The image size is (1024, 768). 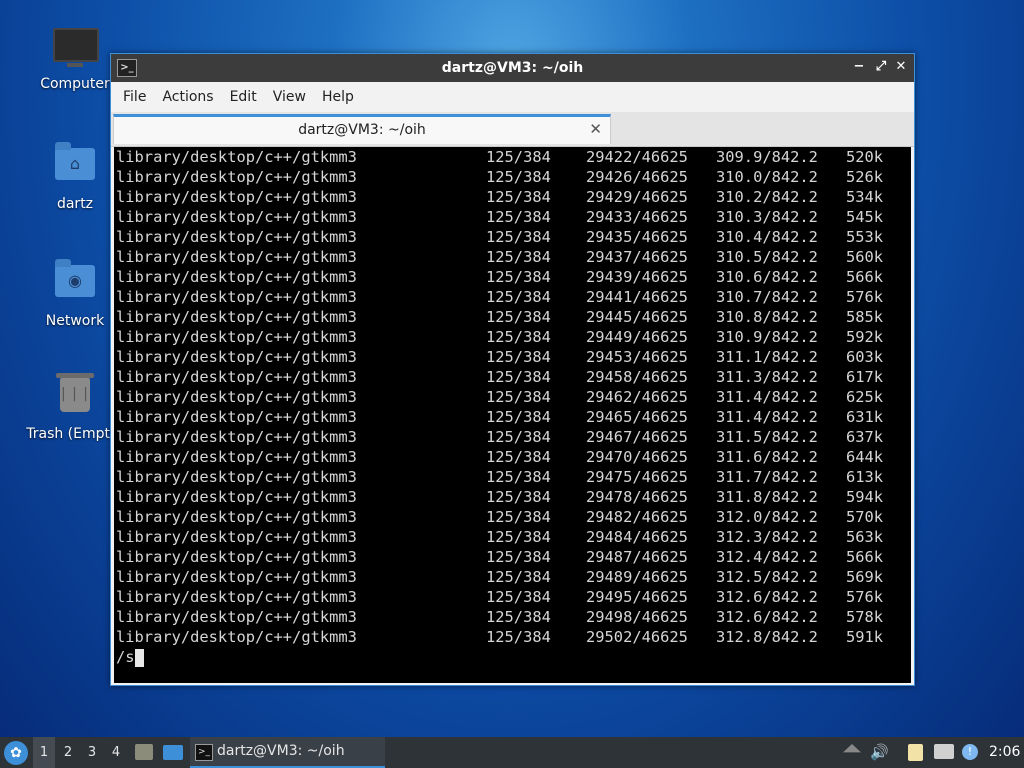 I want to click on menu-edit: Edit, so click(x=243, y=97).